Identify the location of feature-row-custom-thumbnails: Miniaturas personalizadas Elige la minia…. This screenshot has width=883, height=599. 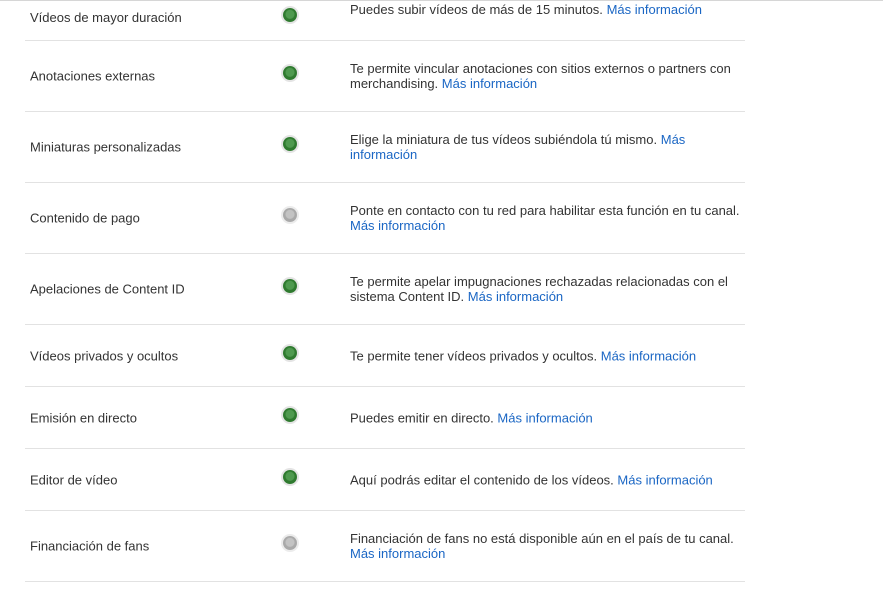
(385, 147).